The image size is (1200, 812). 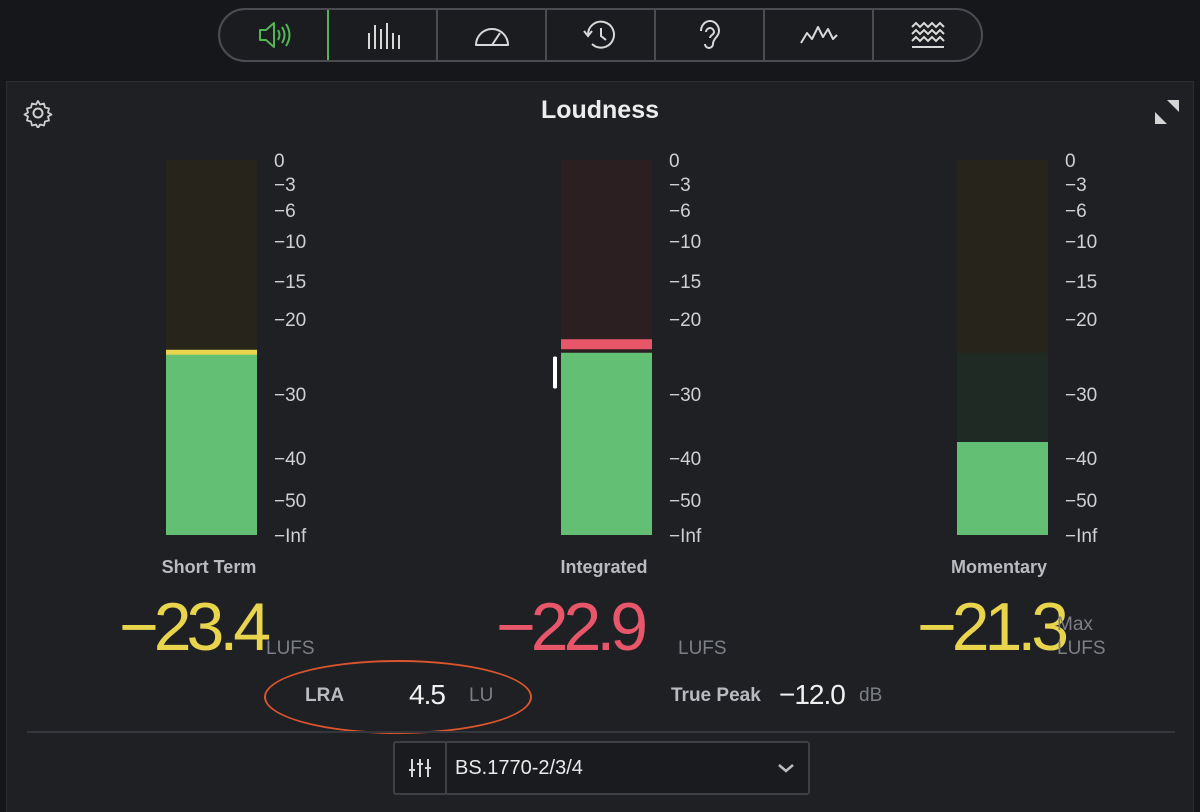 I want to click on speaker-icon, so click(x=274, y=35).